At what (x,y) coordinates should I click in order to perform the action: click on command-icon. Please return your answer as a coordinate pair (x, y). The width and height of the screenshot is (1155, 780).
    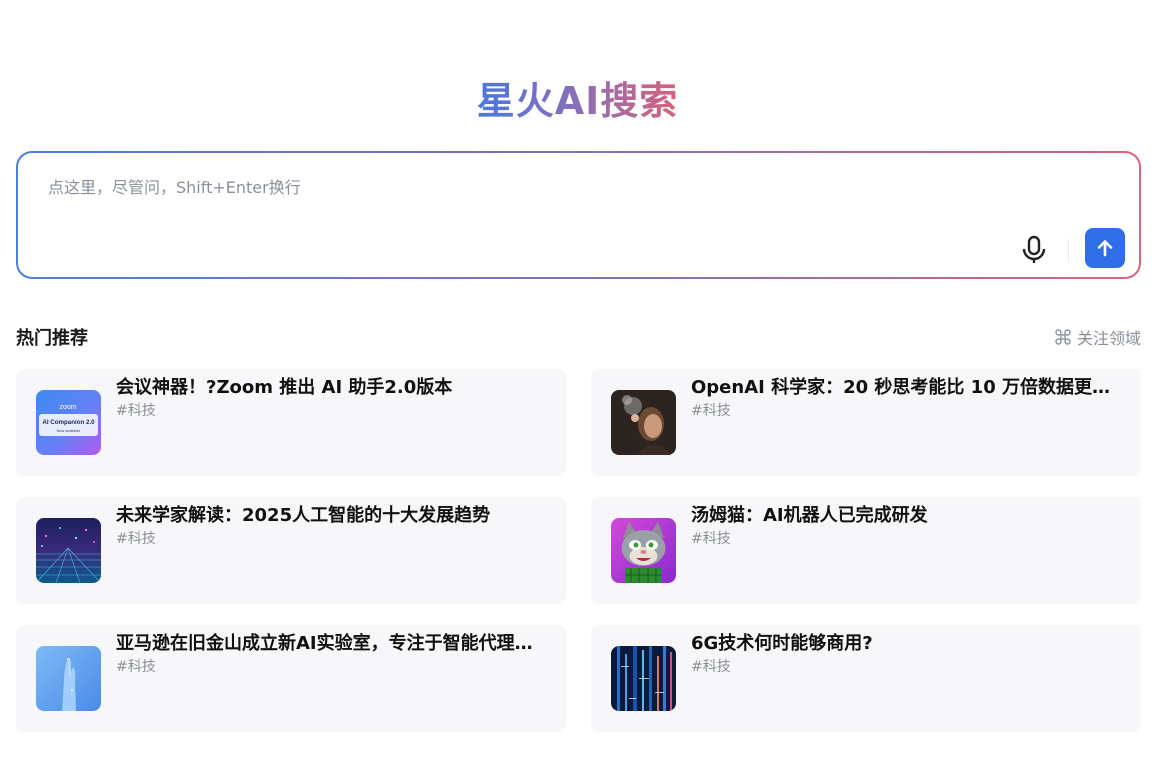
    Looking at the image, I should click on (1063, 337).